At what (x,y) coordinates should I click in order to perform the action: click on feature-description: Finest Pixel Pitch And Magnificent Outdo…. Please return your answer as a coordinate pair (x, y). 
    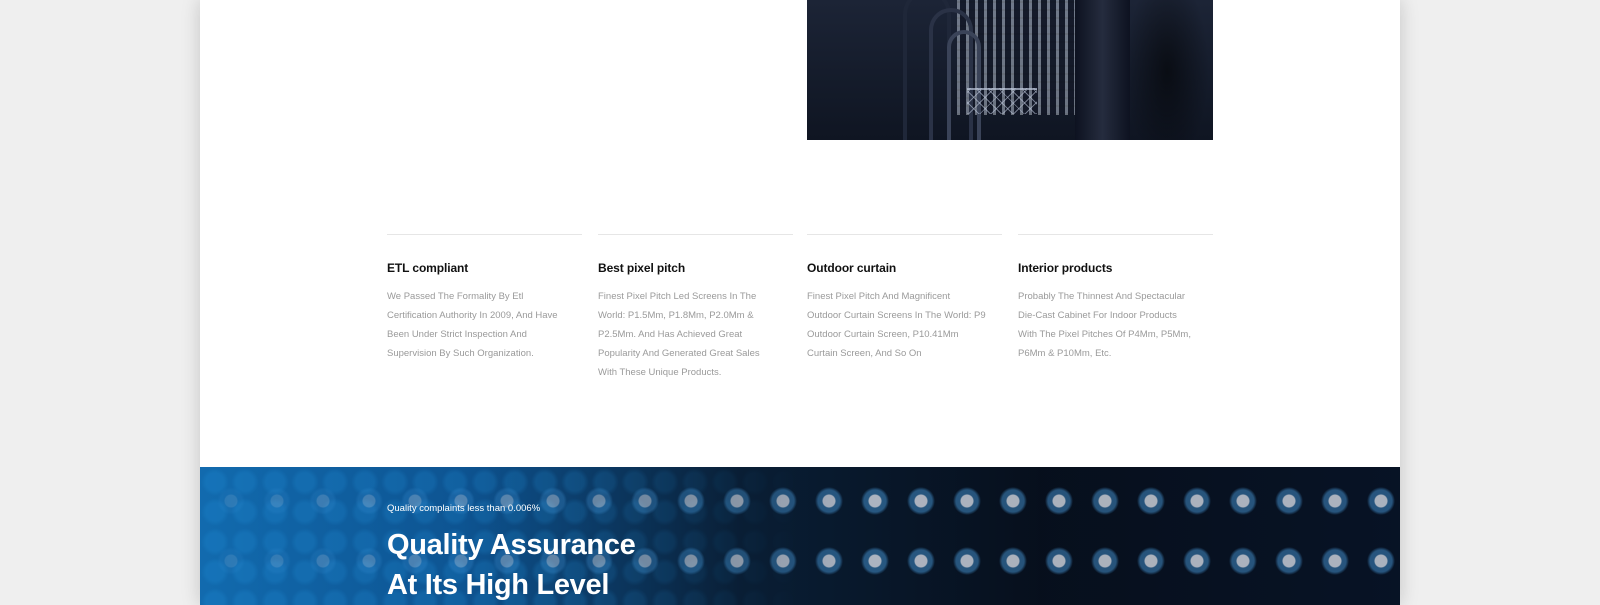
    Looking at the image, I should click on (896, 325).